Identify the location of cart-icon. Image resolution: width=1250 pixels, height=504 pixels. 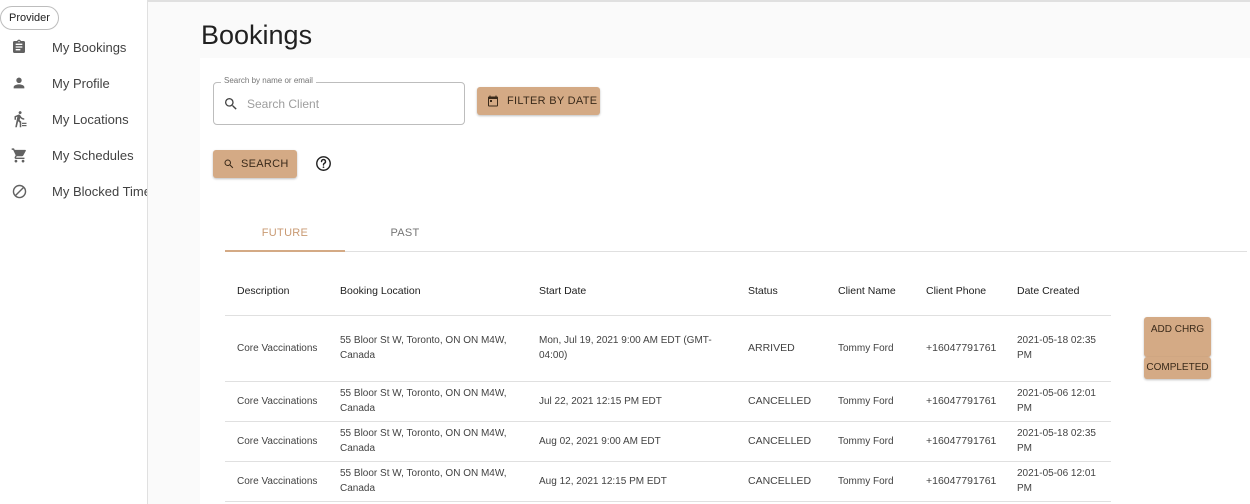
(19, 155).